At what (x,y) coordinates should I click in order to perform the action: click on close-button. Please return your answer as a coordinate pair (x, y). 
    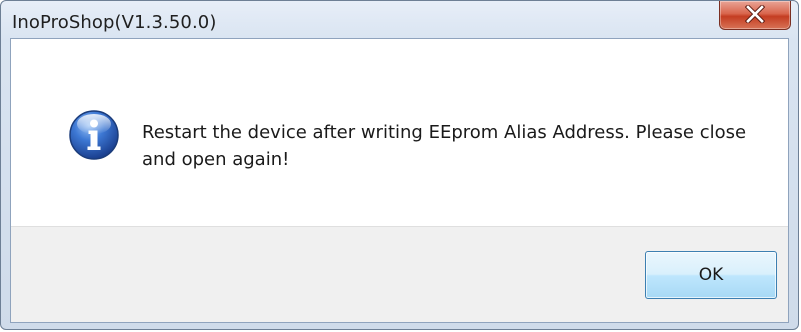
    Looking at the image, I should click on (755, 15).